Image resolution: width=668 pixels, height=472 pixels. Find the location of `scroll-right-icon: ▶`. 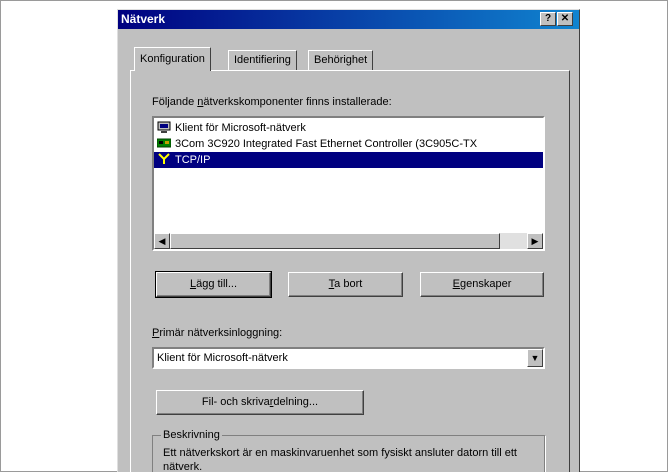

scroll-right-icon: ▶ is located at coordinates (535, 241).